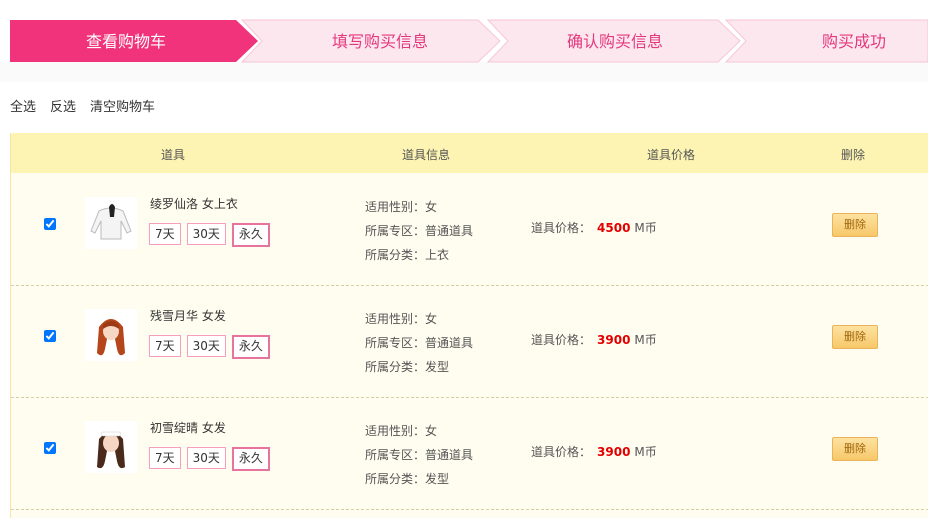 The image size is (928, 518). I want to click on invert-selection-link: 反选, so click(63, 105).